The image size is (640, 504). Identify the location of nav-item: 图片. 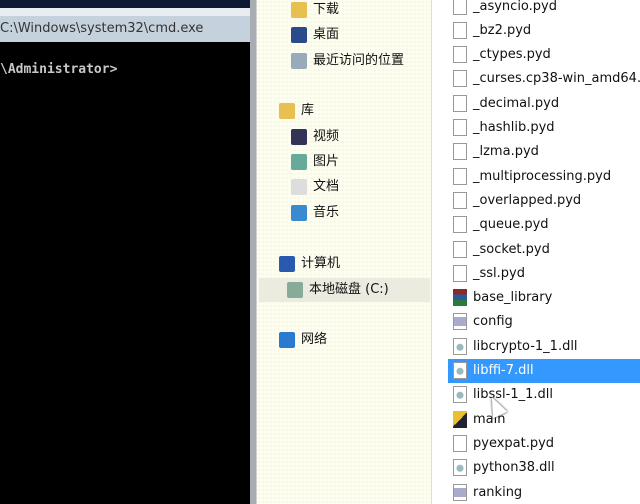
(315, 162).